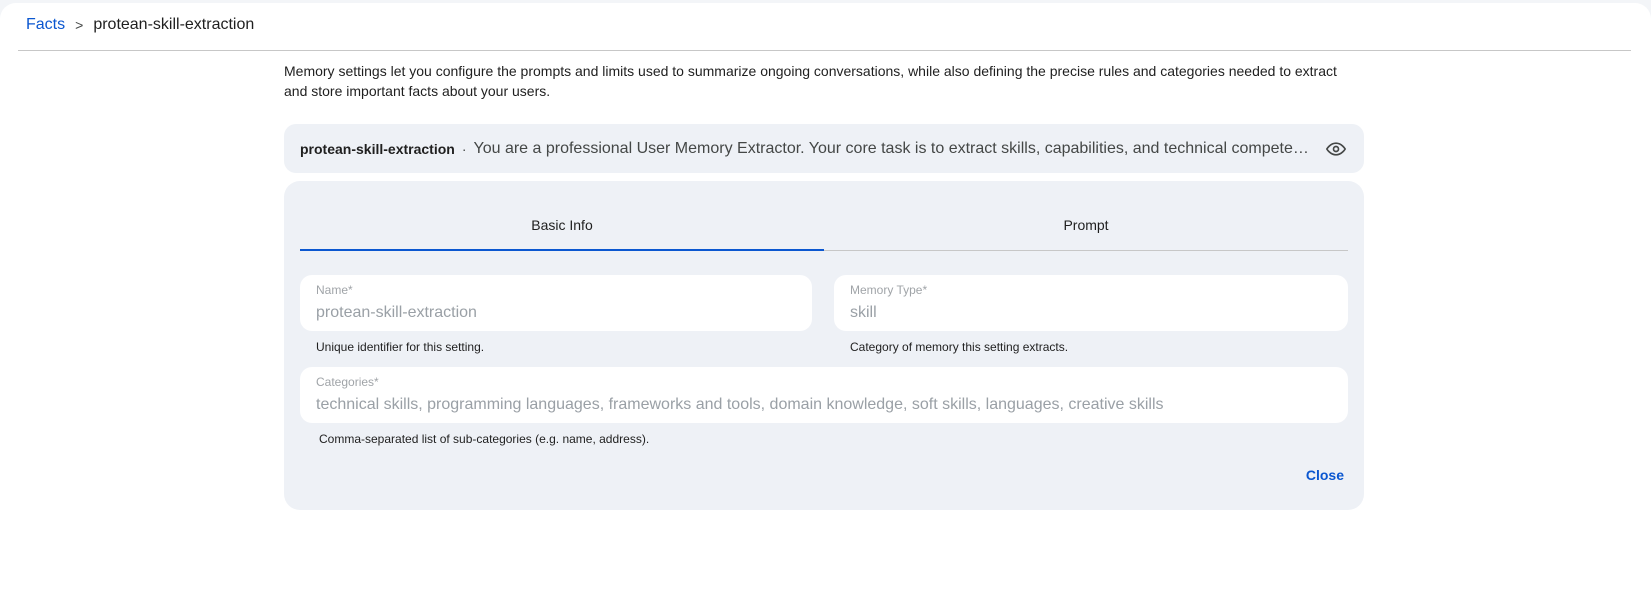  Describe the element at coordinates (347, 382) in the screenshot. I see `categories-field-label: Categories*` at that location.